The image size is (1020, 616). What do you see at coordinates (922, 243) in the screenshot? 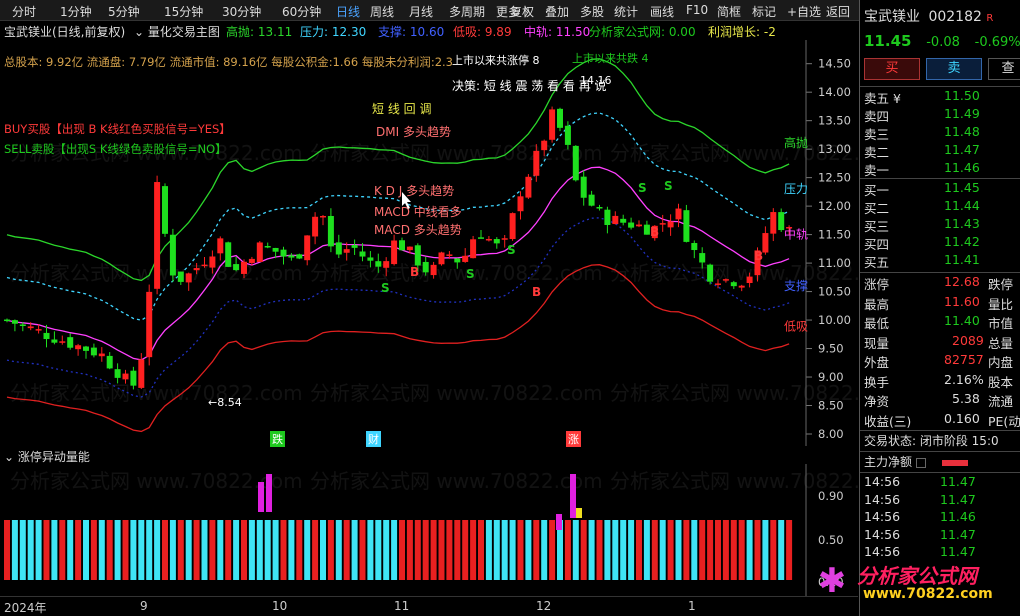
I see `bid-row: 买四 11.42` at bounding box center [922, 243].